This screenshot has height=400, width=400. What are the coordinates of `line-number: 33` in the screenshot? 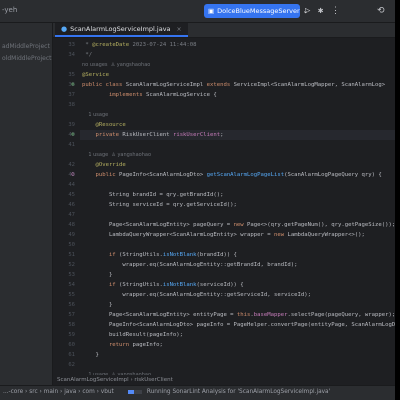 It's located at (64, 45).